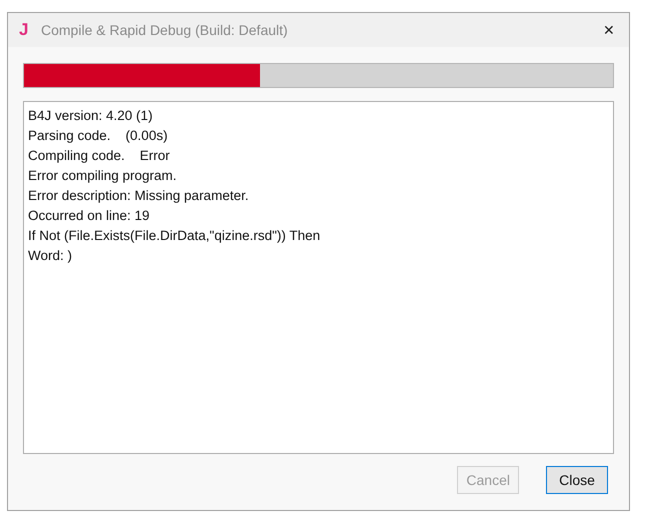 The height and width of the screenshot is (529, 652). What do you see at coordinates (103, 176) in the screenshot?
I see `log-line: Error compiling program.` at bounding box center [103, 176].